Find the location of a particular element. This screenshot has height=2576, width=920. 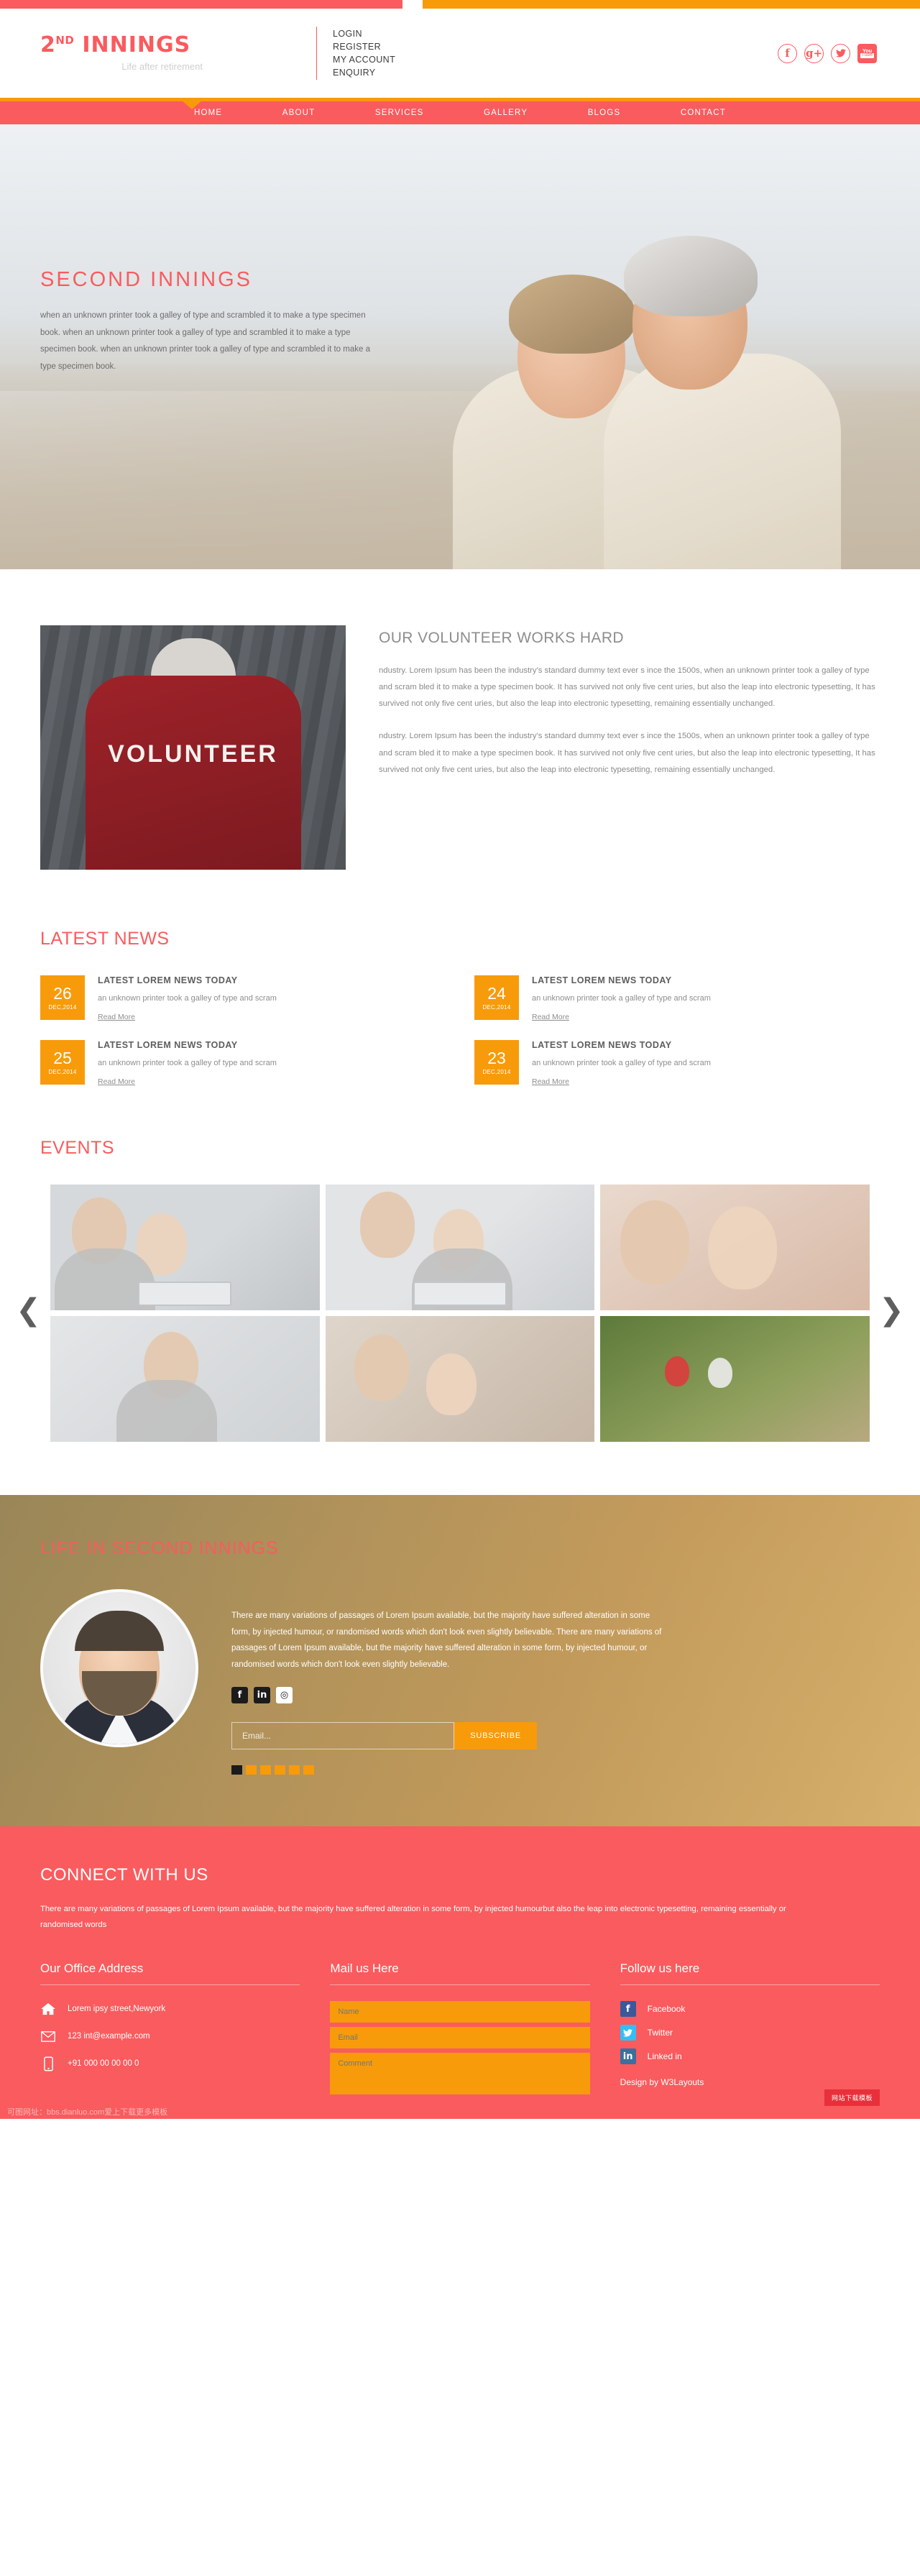

carousel-dots is located at coordinates (447, 1770).